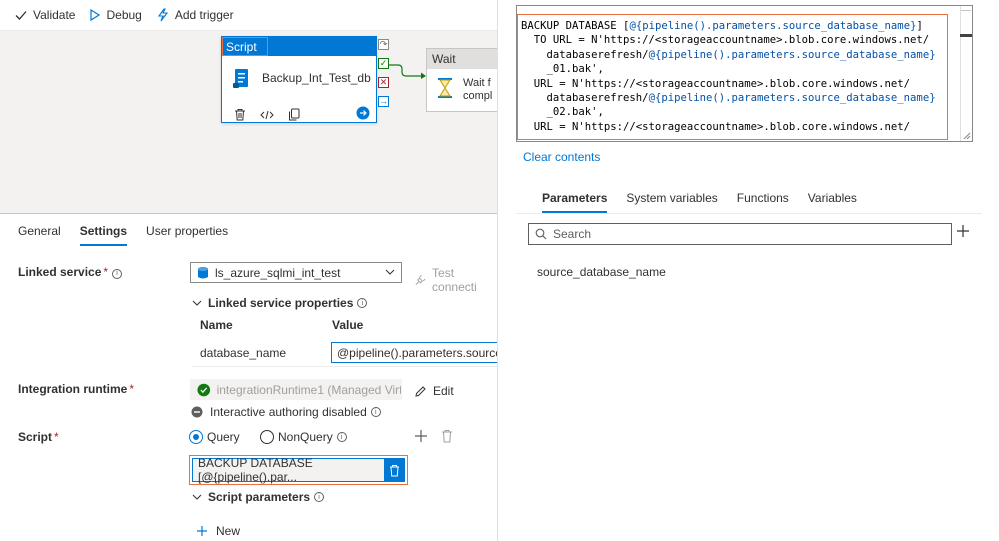 The height and width of the screenshot is (541, 999). What do you see at coordinates (54, 15) in the screenshot?
I see `validate-label: Validate` at bounding box center [54, 15].